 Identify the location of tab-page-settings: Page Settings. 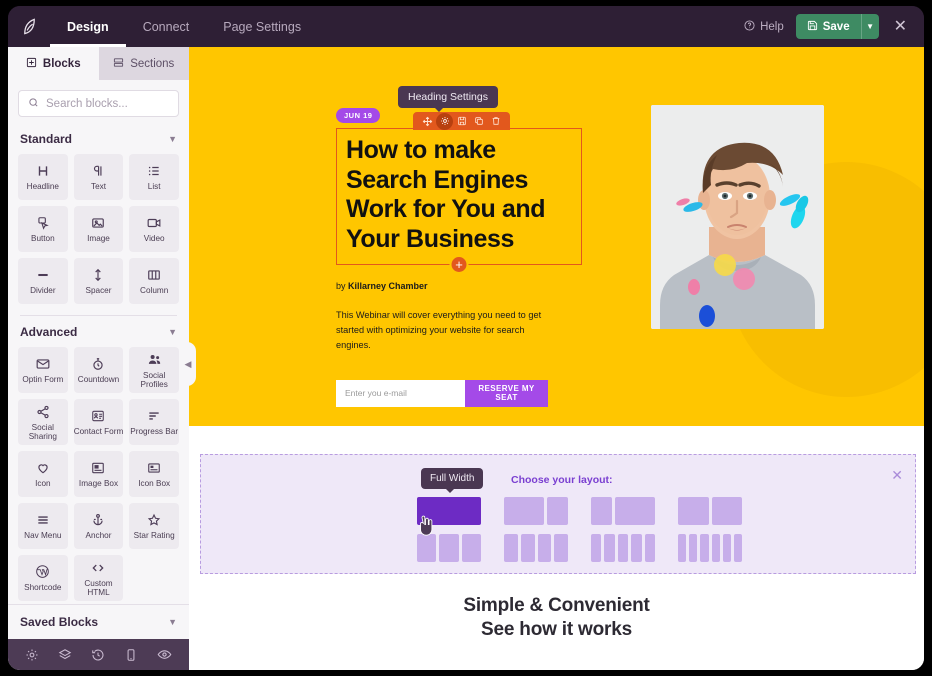
(262, 26).